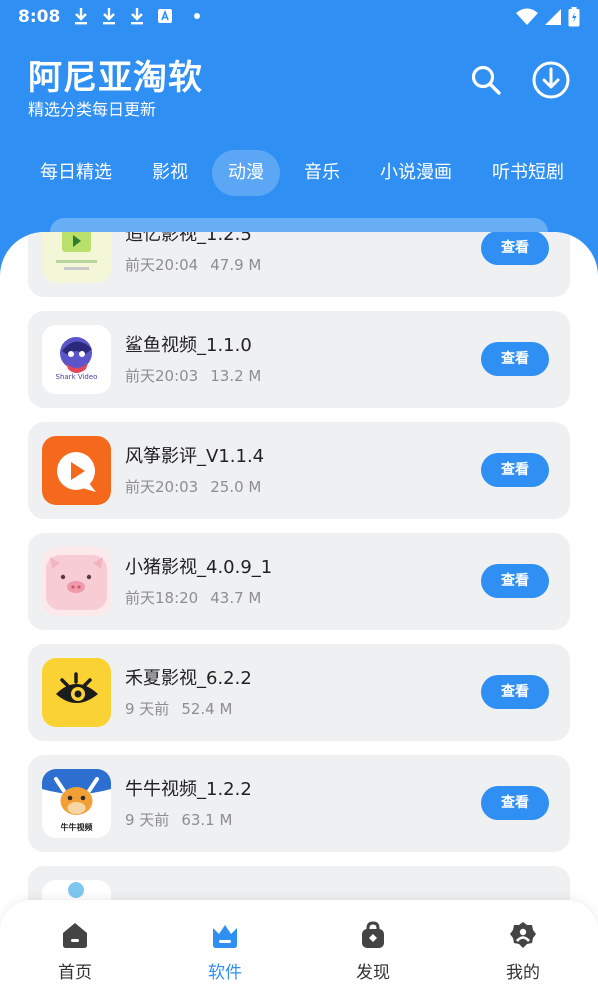  I want to click on app-title: 阿尼亚淘软, so click(115, 78).